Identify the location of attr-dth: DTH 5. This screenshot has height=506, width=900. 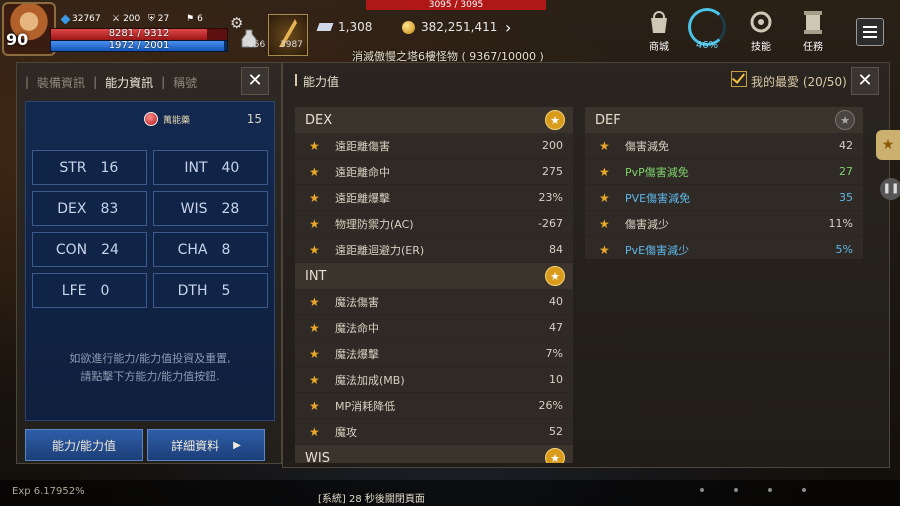
(210, 290).